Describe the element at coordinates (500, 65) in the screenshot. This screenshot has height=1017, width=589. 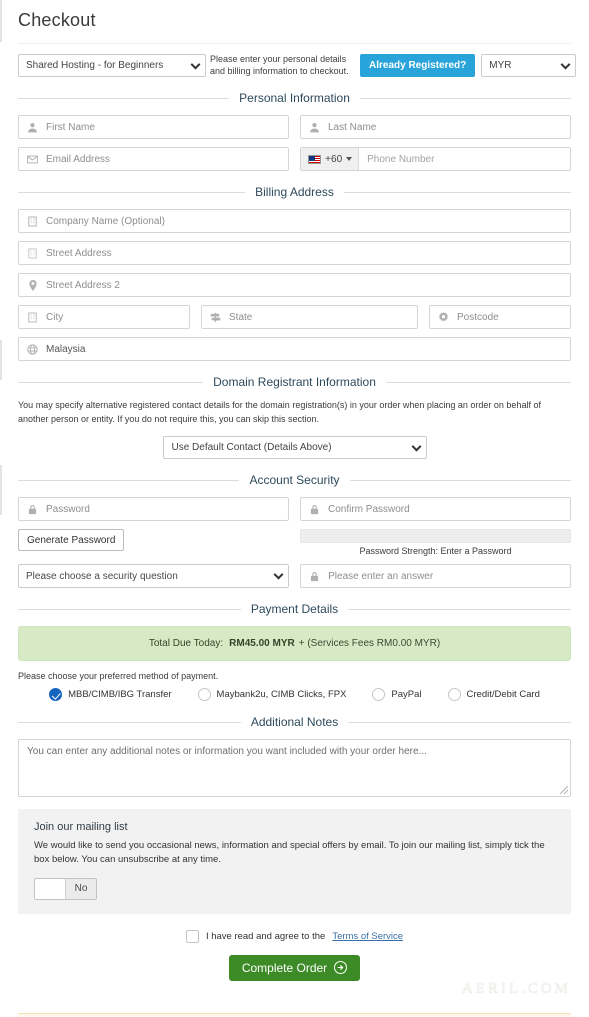
I see `currency-select-value: MYR` at that location.